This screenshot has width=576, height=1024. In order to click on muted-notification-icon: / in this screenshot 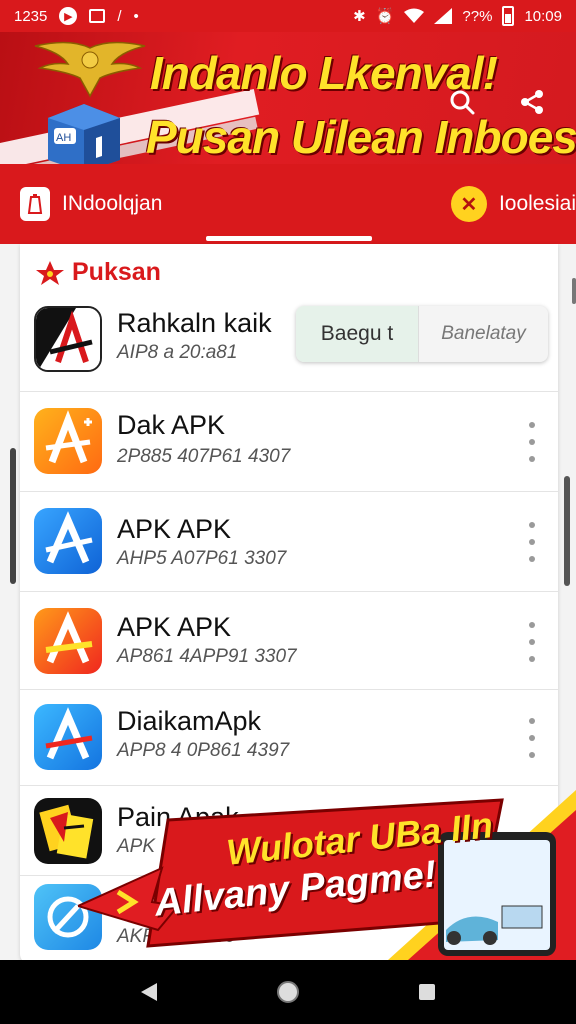, I will do `click(119, 16)`.